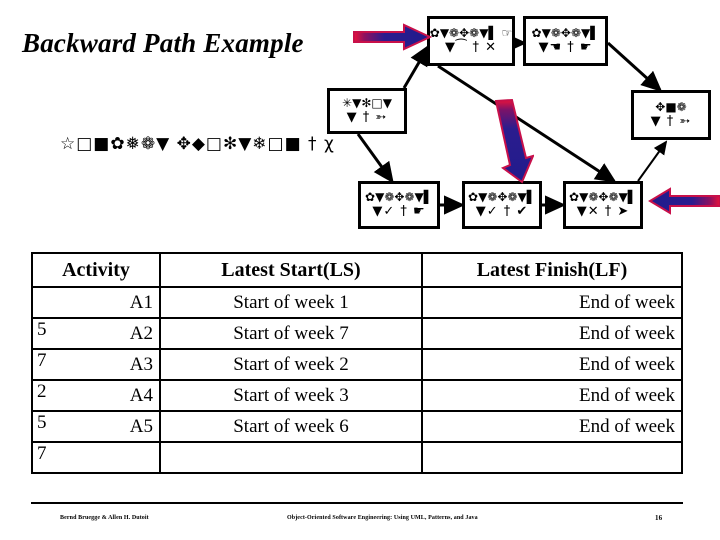 This screenshot has width=720, height=540. What do you see at coordinates (399, 212) in the screenshot?
I see `activity-node-label-line2: ▼✓ † ☛` at bounding box center [399, 212].